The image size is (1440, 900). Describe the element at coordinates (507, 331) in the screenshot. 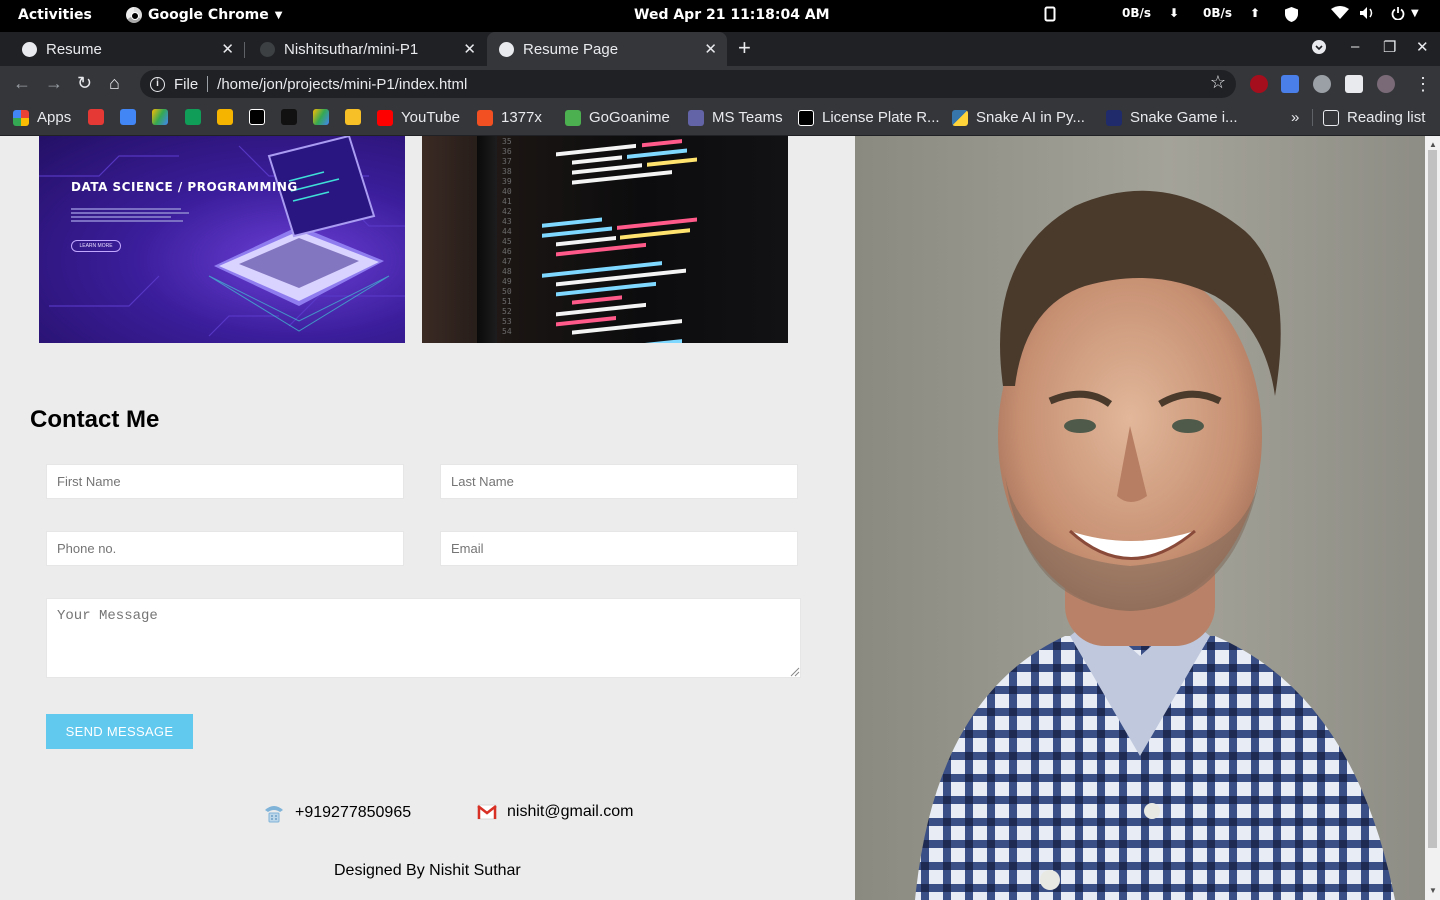

I see `svg-text: 54` at that location.